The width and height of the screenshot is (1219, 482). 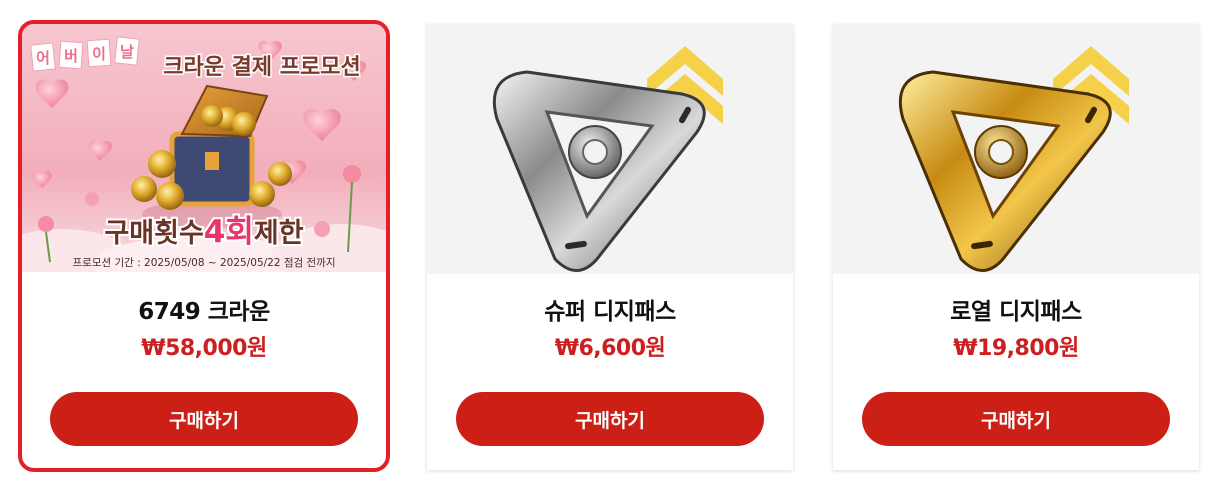 What do you see at coordinates (204, 312) in the screenshot?
I see `product-name: 6749 크라운` at bounding box center [204, 312].